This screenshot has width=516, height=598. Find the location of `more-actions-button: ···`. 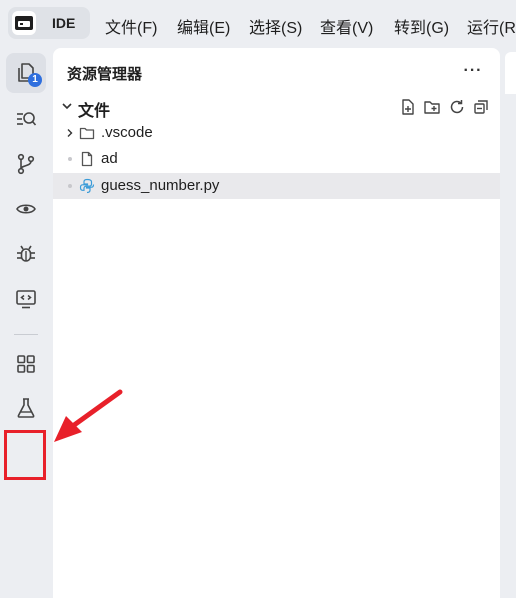

more-actions-button: ··· is located at coordinates (473, 71).